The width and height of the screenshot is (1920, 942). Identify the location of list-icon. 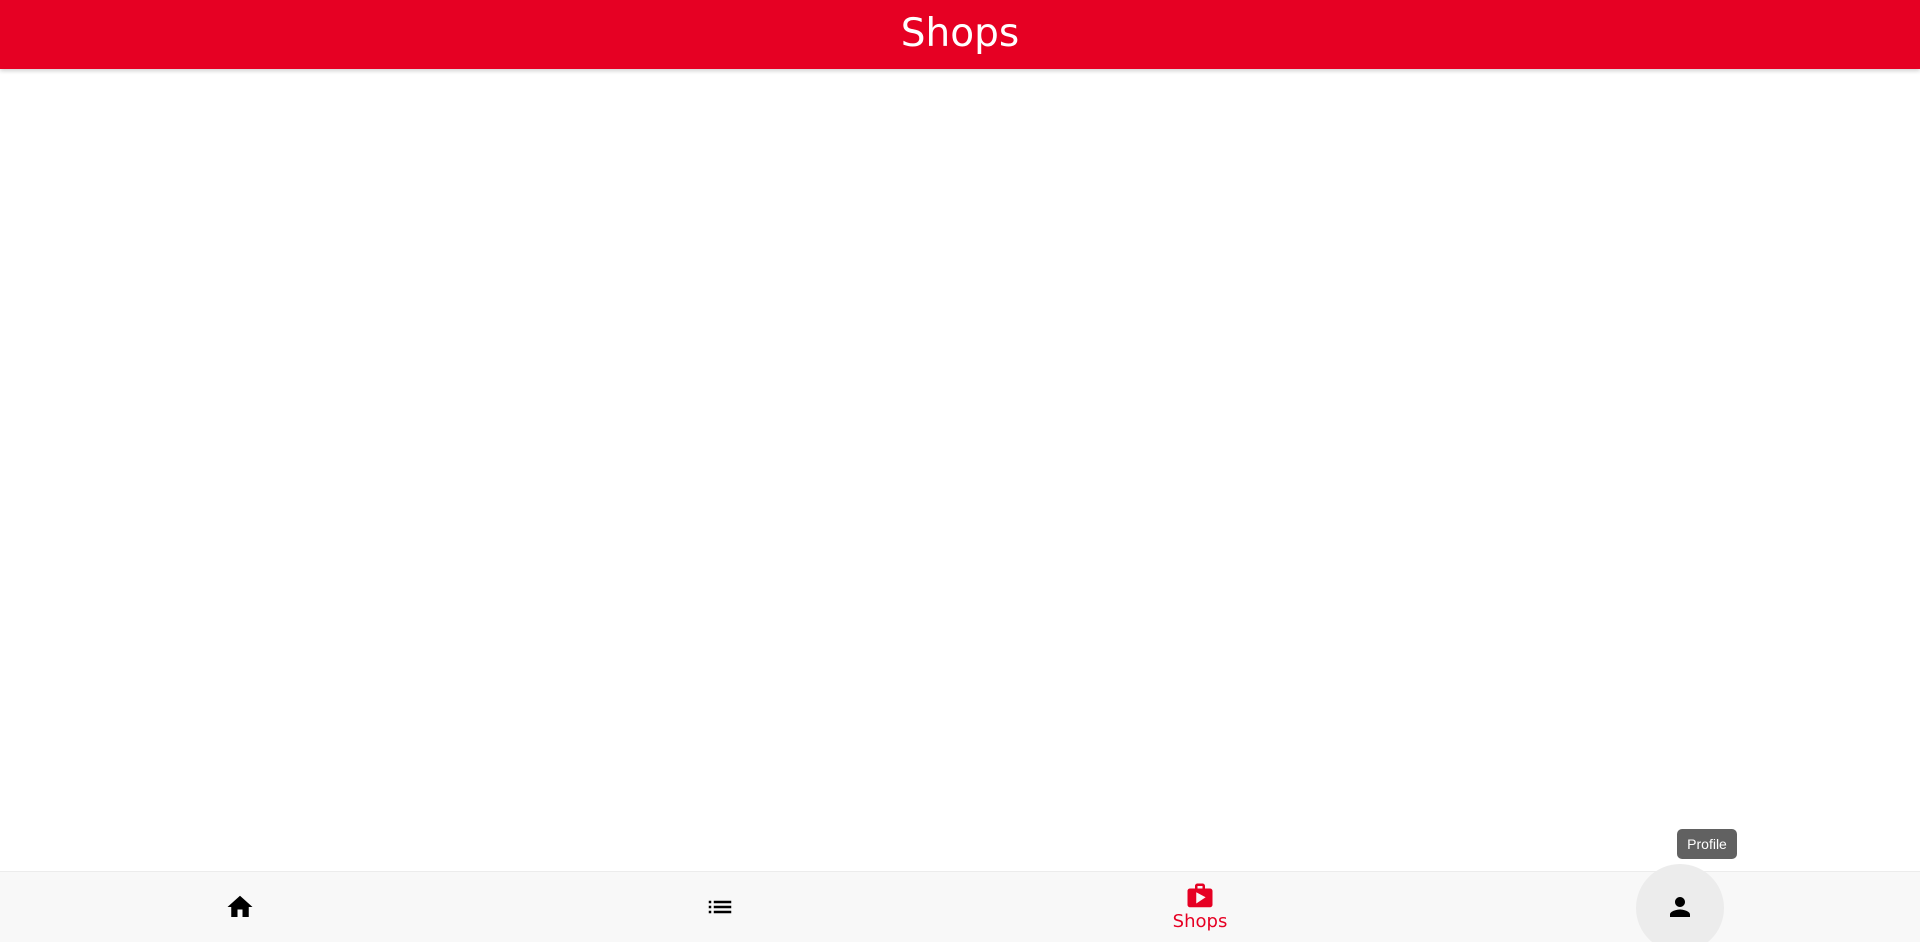
(720, 907).